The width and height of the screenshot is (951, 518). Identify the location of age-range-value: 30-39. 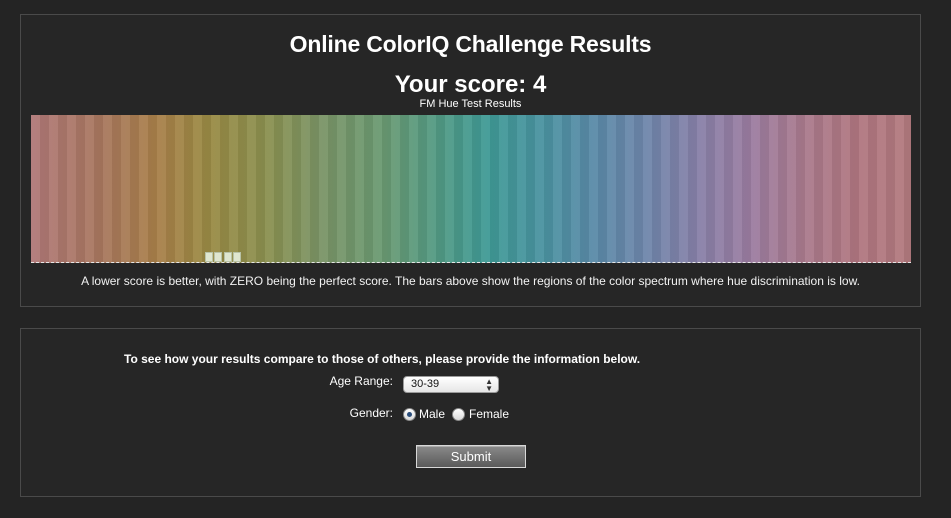
(425, 384).